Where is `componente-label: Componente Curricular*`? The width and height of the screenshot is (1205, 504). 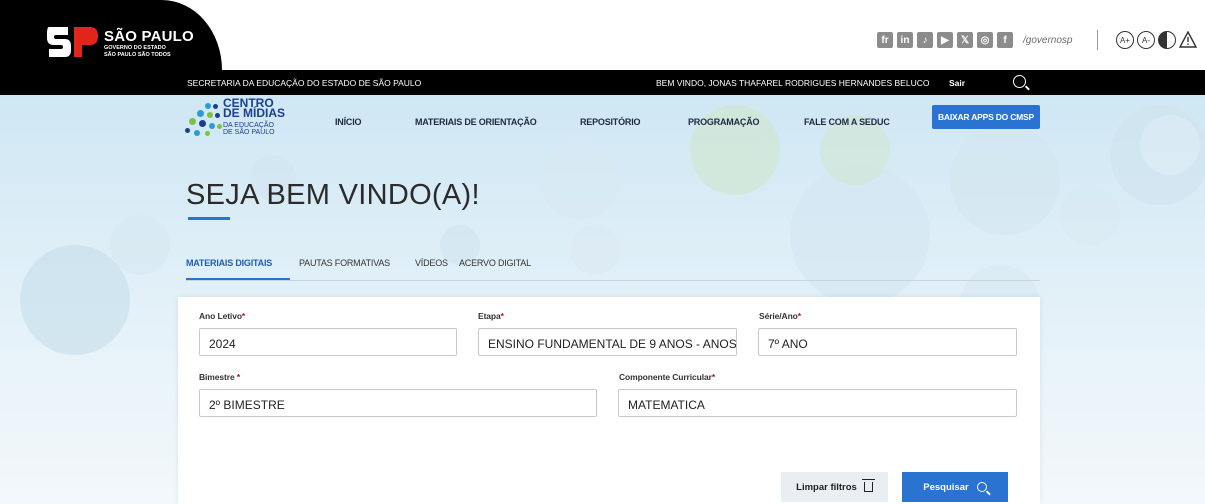 componente-label: Componente Curricular* is located at coordinates (667, 377).